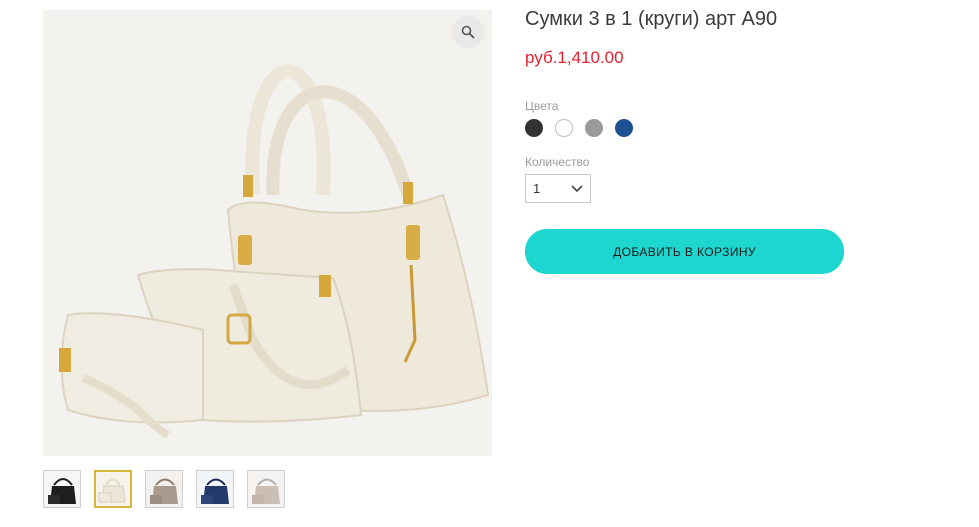  I want to click on color-swatch-dark, so click(534, 128).